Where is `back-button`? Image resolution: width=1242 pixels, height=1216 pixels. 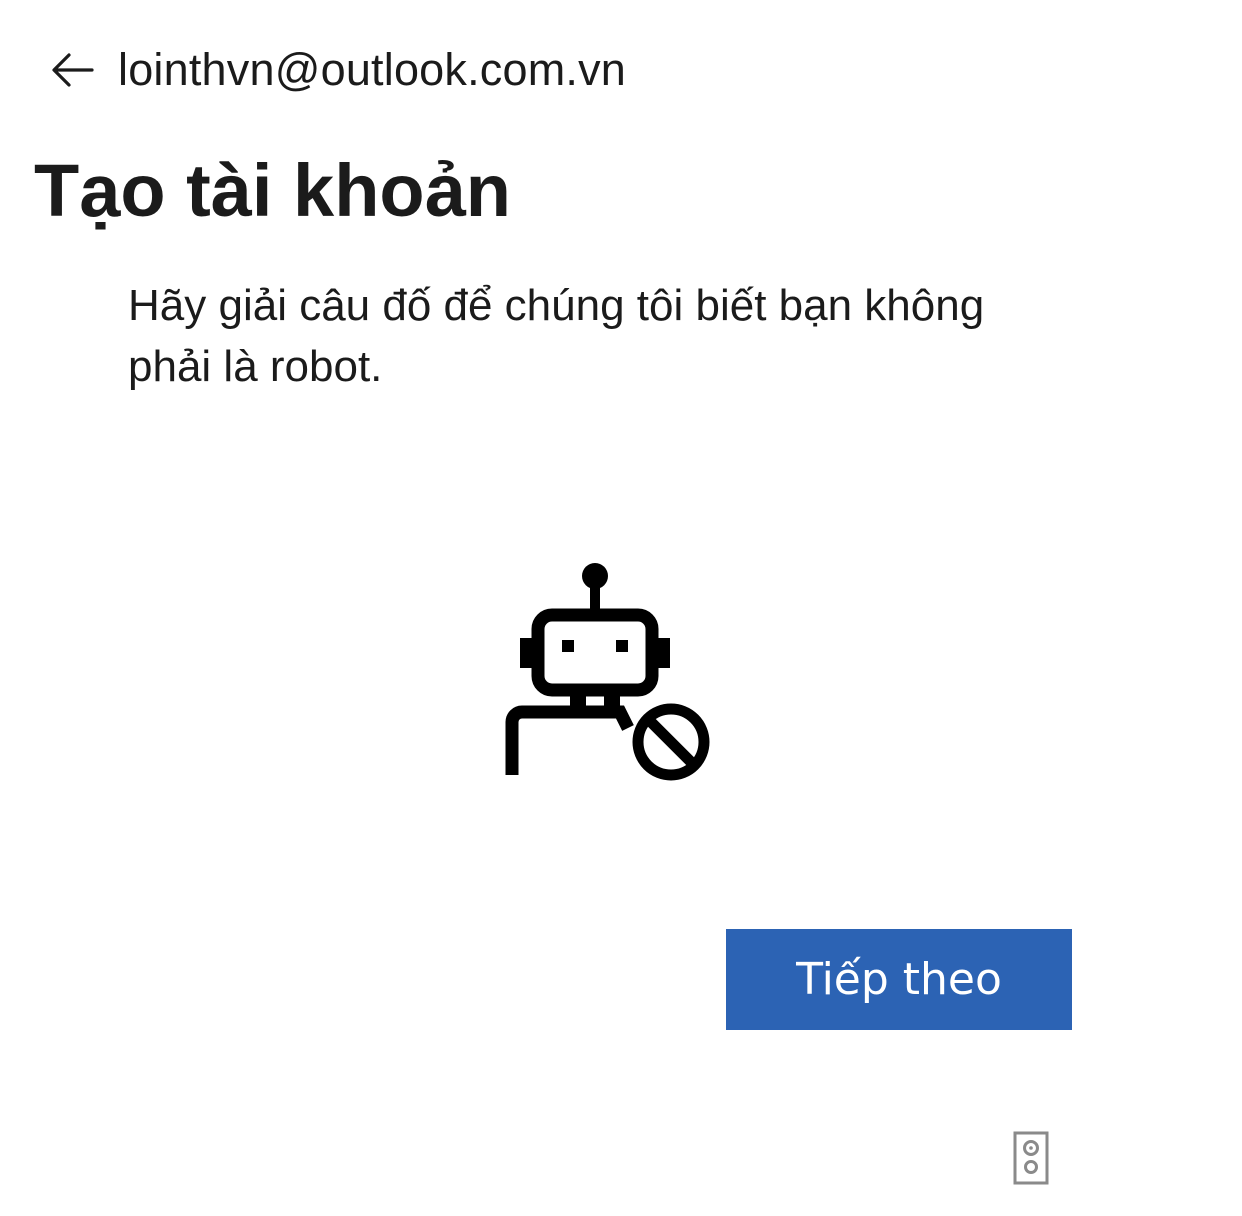
back-button is located at coordinates (75, 70).